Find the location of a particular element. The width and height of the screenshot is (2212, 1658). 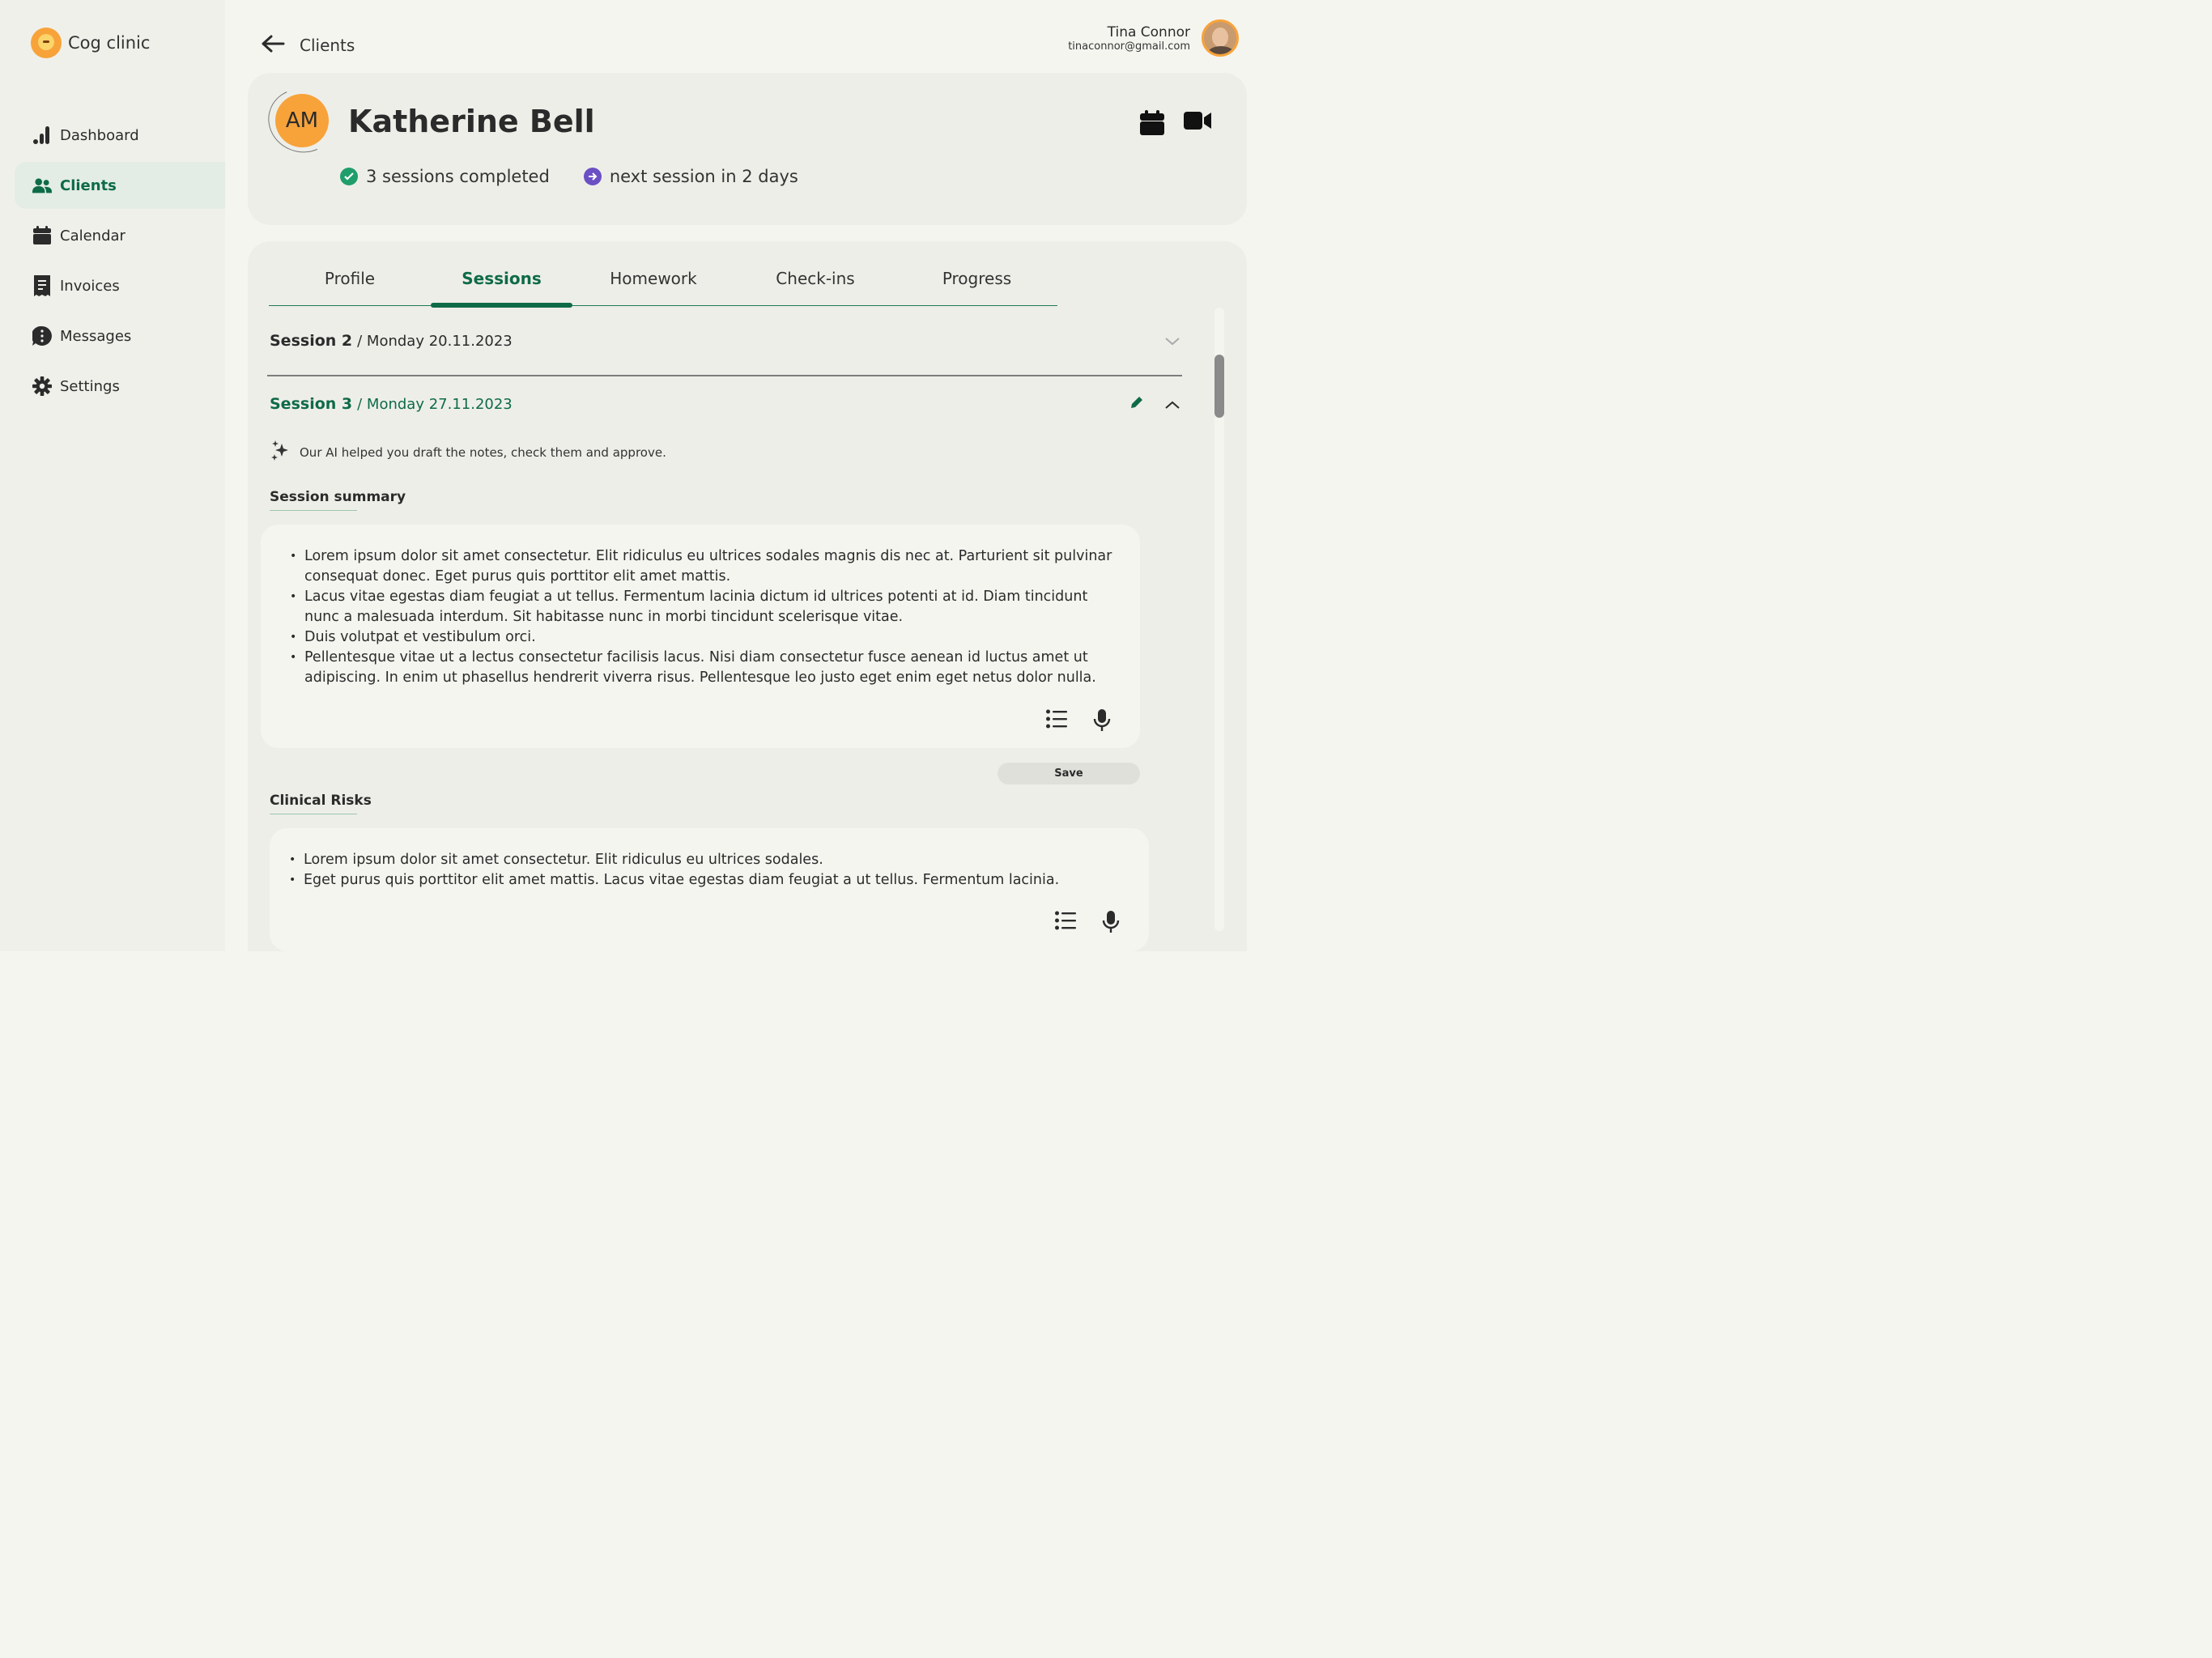

sidebar-item-calendar: Calendar is located at coordinates (120, 235).